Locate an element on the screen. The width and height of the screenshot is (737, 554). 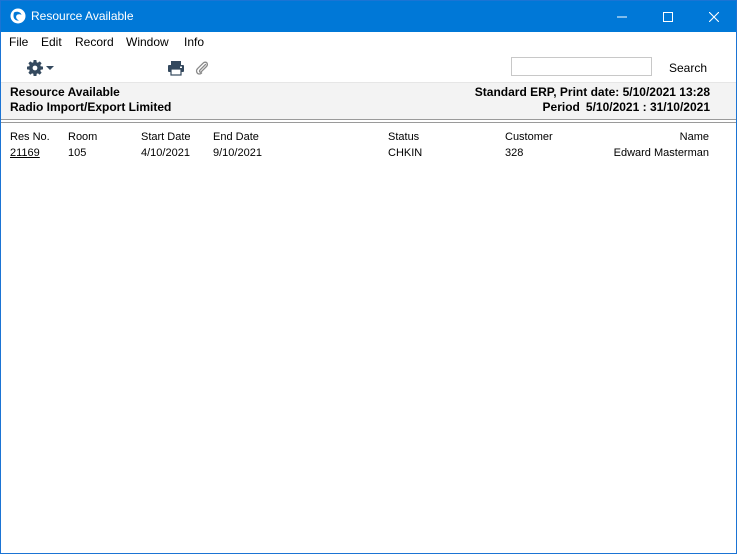
room-cell: 105 is located at coordinates (77, 153).